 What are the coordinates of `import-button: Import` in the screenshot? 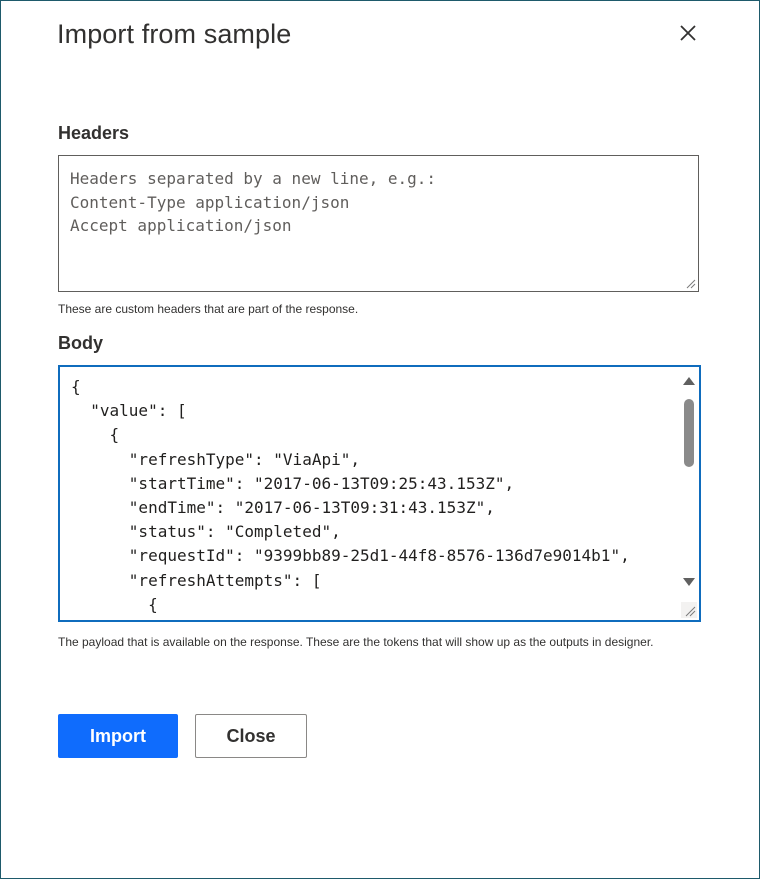 It's located at (118, 736).